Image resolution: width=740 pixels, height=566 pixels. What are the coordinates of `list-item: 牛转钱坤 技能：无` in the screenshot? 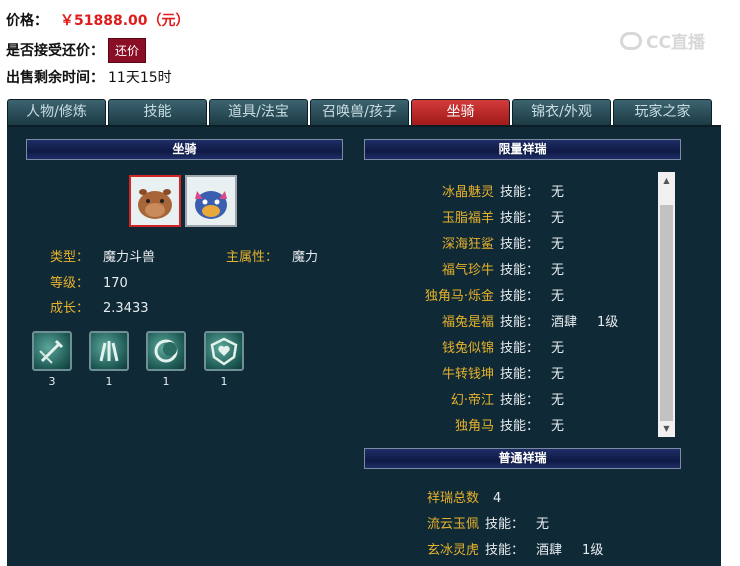 It's located at (503, 374).